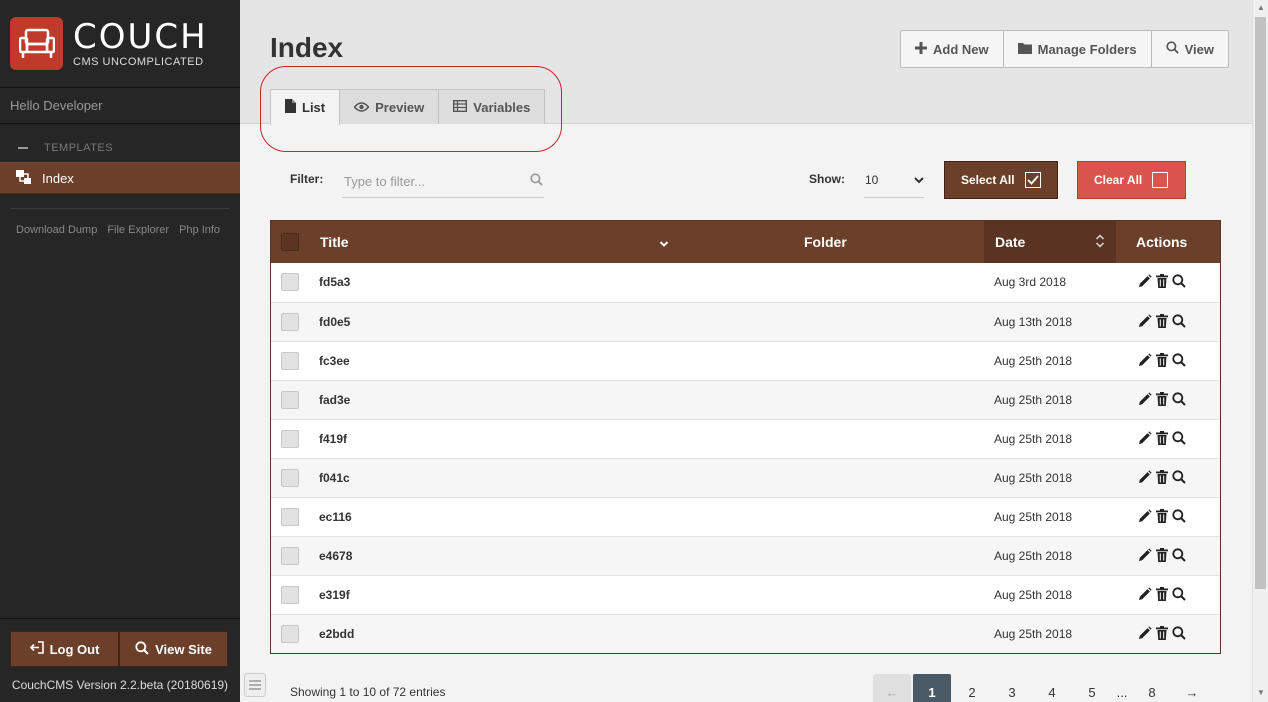 The height and width of the screenshot is (702, 1268). What do you see at coordinates (825, 242) in the screenshot?
I see `column-header-folder: Folder` at bounding box center [825, 242].